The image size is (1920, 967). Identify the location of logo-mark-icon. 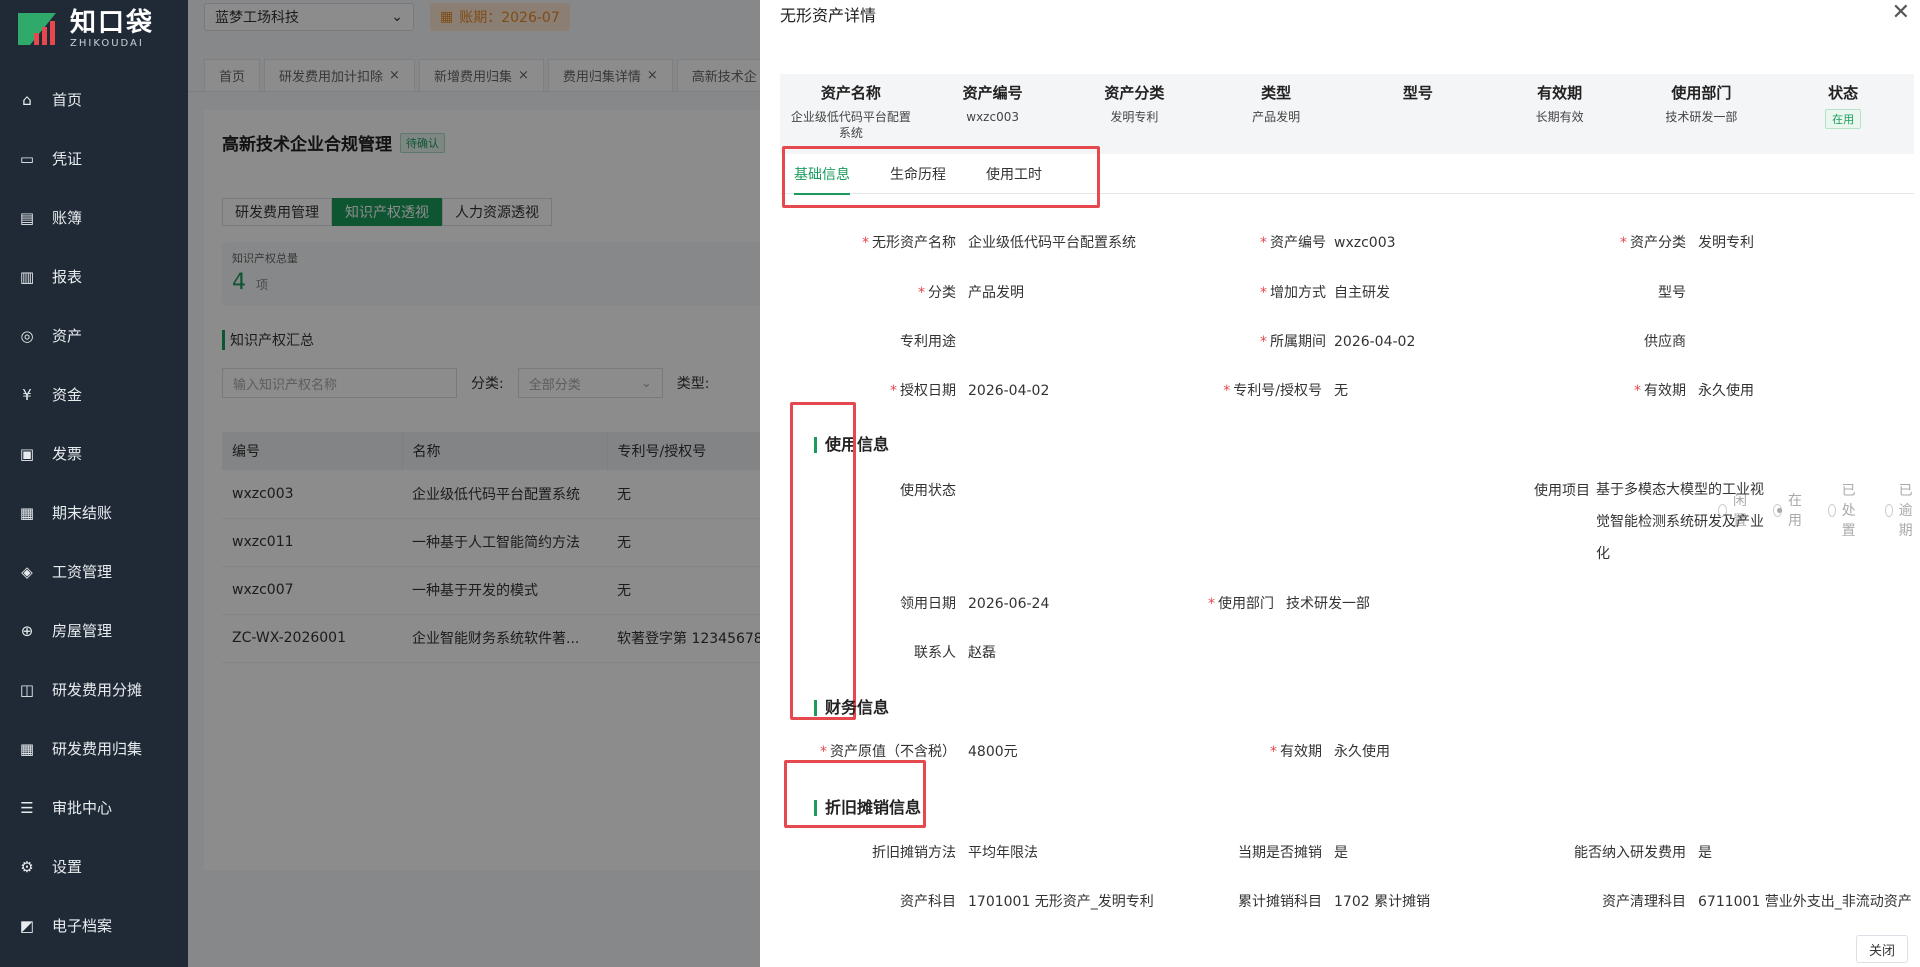
(37, 29).